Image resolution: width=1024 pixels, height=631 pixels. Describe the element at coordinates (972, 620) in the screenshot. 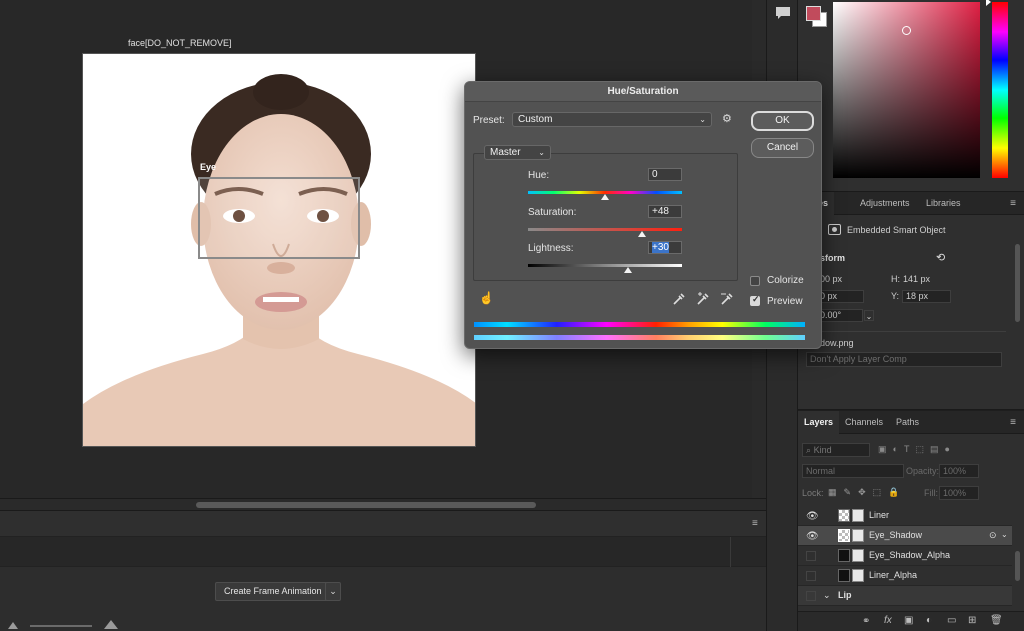

I see `new-layer-icon: ⊞` at that location.